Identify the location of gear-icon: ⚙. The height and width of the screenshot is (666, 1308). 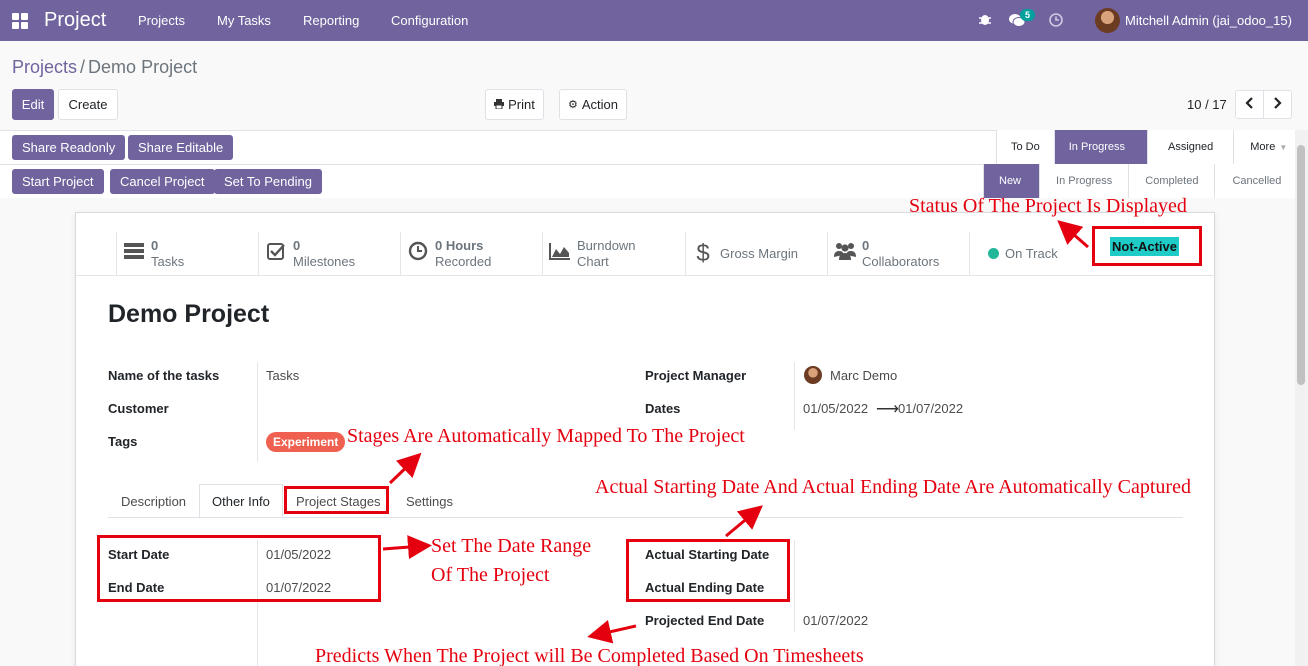
(572, 105).